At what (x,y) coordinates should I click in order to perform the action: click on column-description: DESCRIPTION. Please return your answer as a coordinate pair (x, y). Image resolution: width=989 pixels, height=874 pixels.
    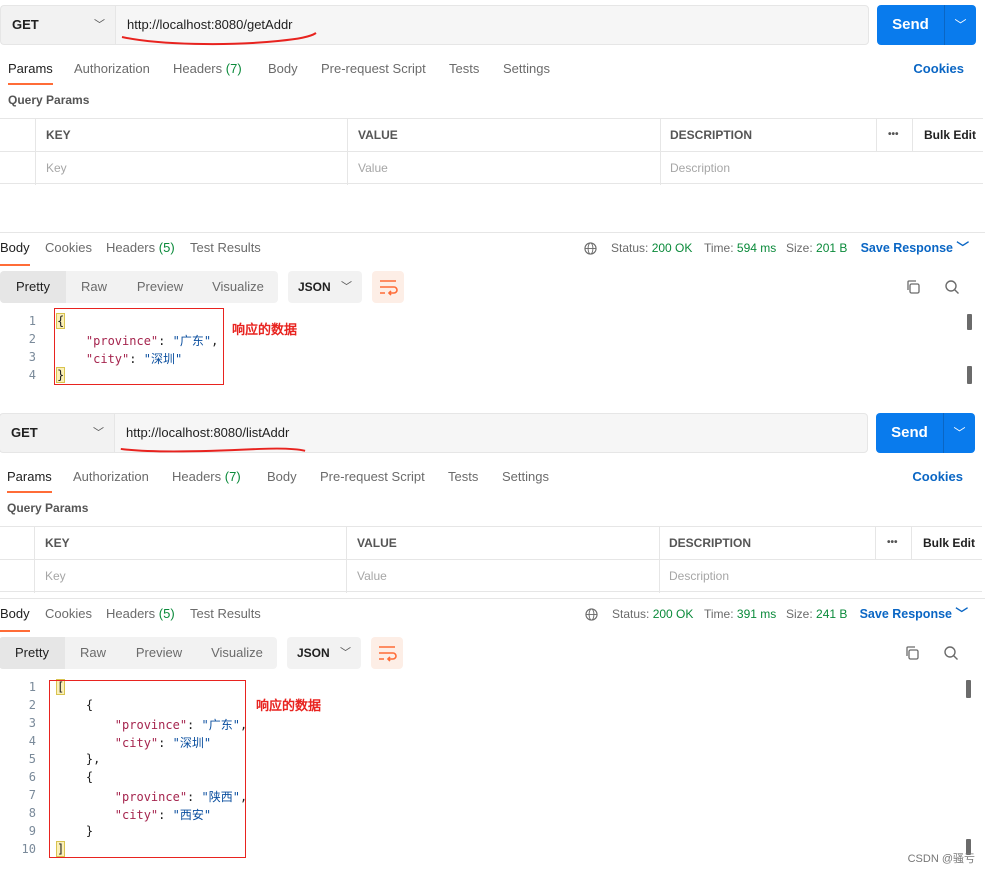
    Looking at the image, I should click on (710, 543).